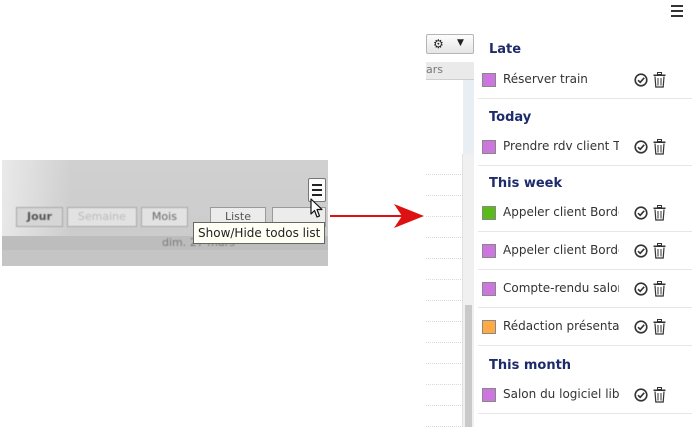 The height and width of the screenshot is (427, 692). Describe the element at coordinates (445, 117) in the screenshot. I see `calendar-allday-area` at that location.